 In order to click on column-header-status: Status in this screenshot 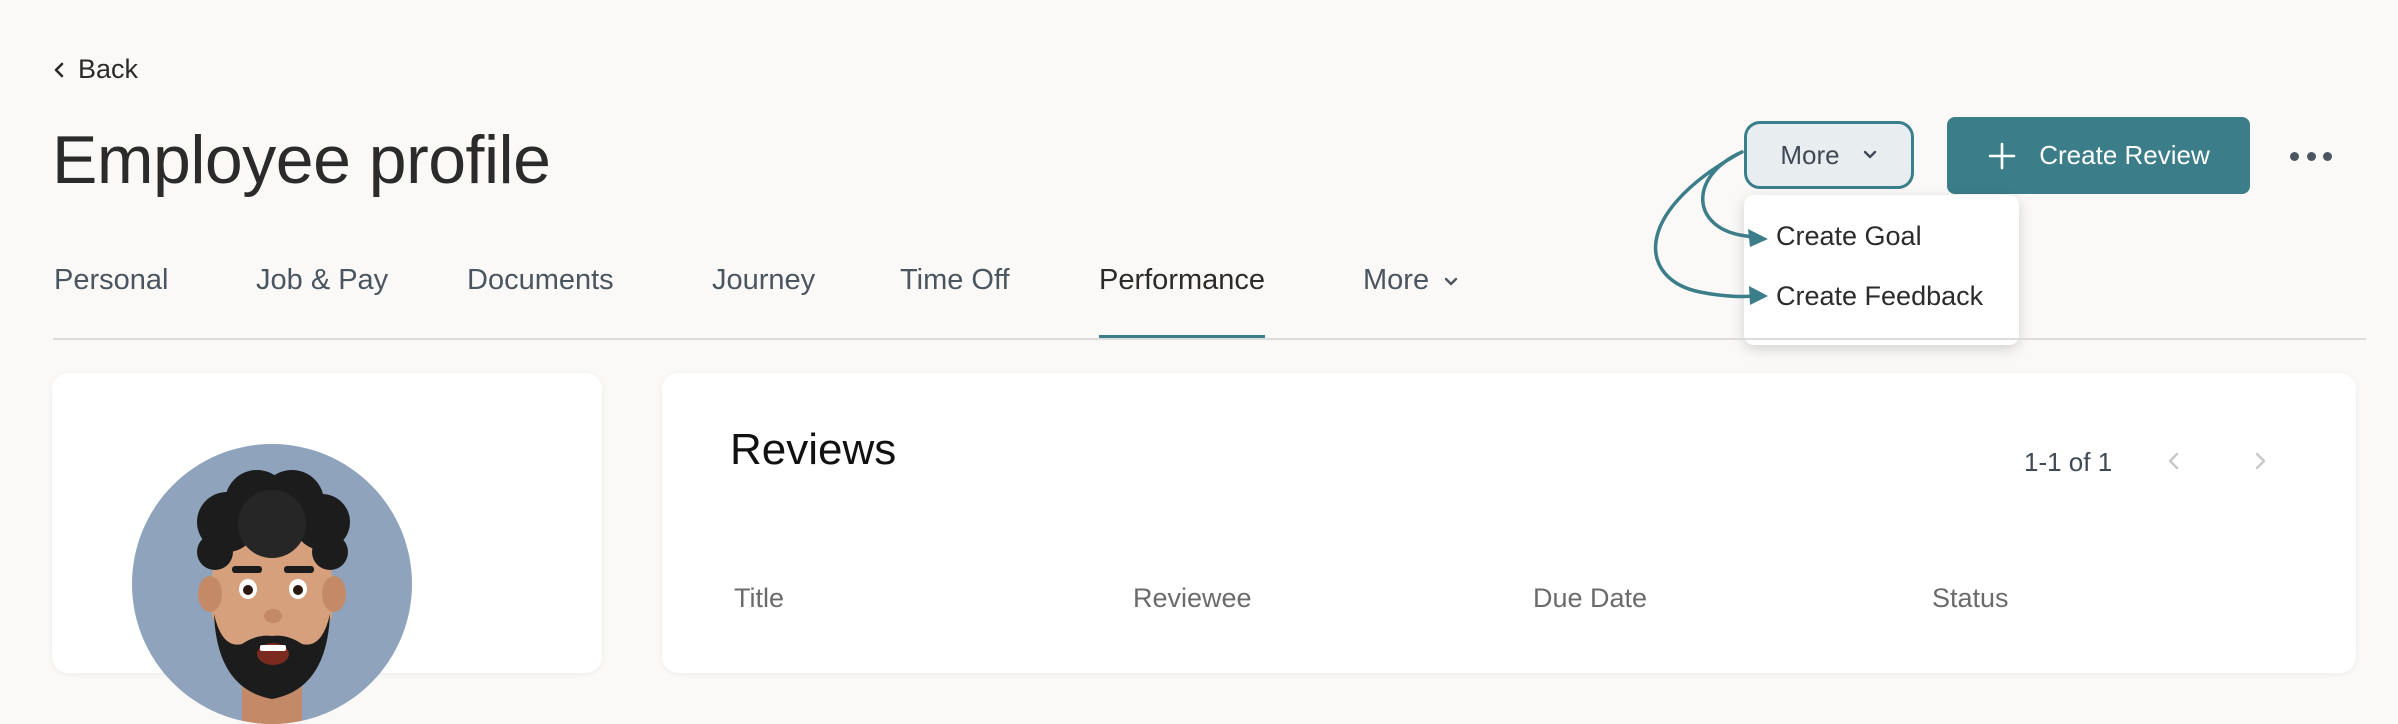, I will do `click(1970, 598)`.